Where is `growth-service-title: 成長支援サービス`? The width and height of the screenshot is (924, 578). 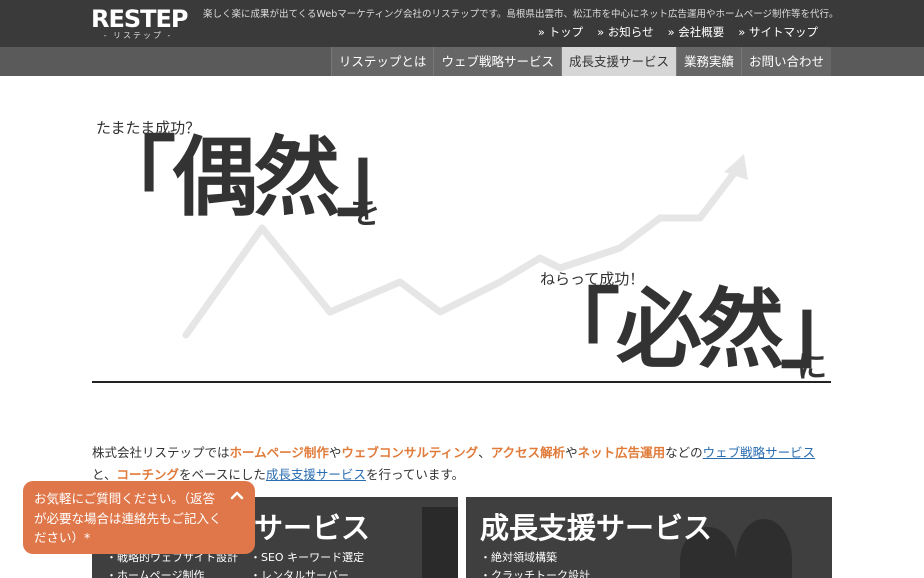 growth-service-title: 成長支援サービス is located at coordinates (596, 528).